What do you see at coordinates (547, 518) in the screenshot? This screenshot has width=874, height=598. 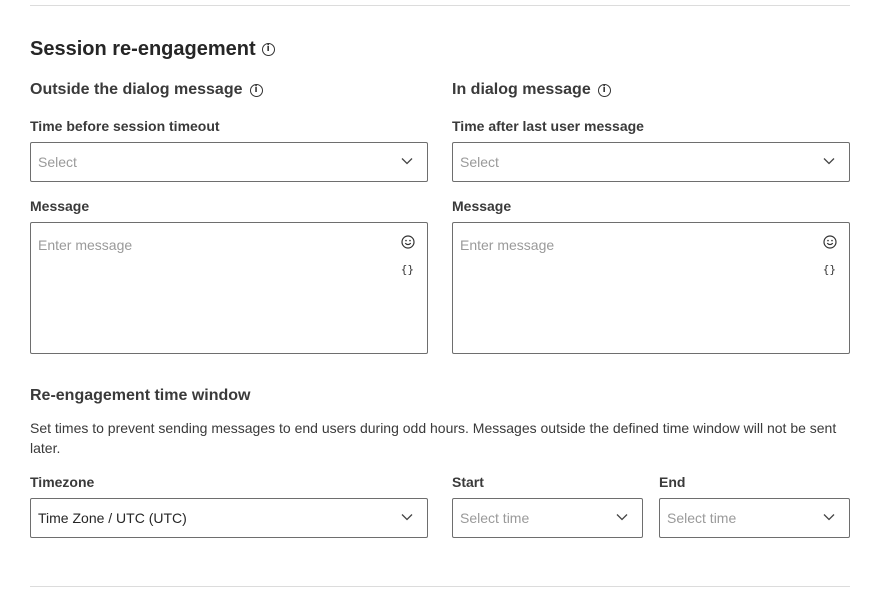 I see `start-time-select: Select time` at bounding box center [547, 518].